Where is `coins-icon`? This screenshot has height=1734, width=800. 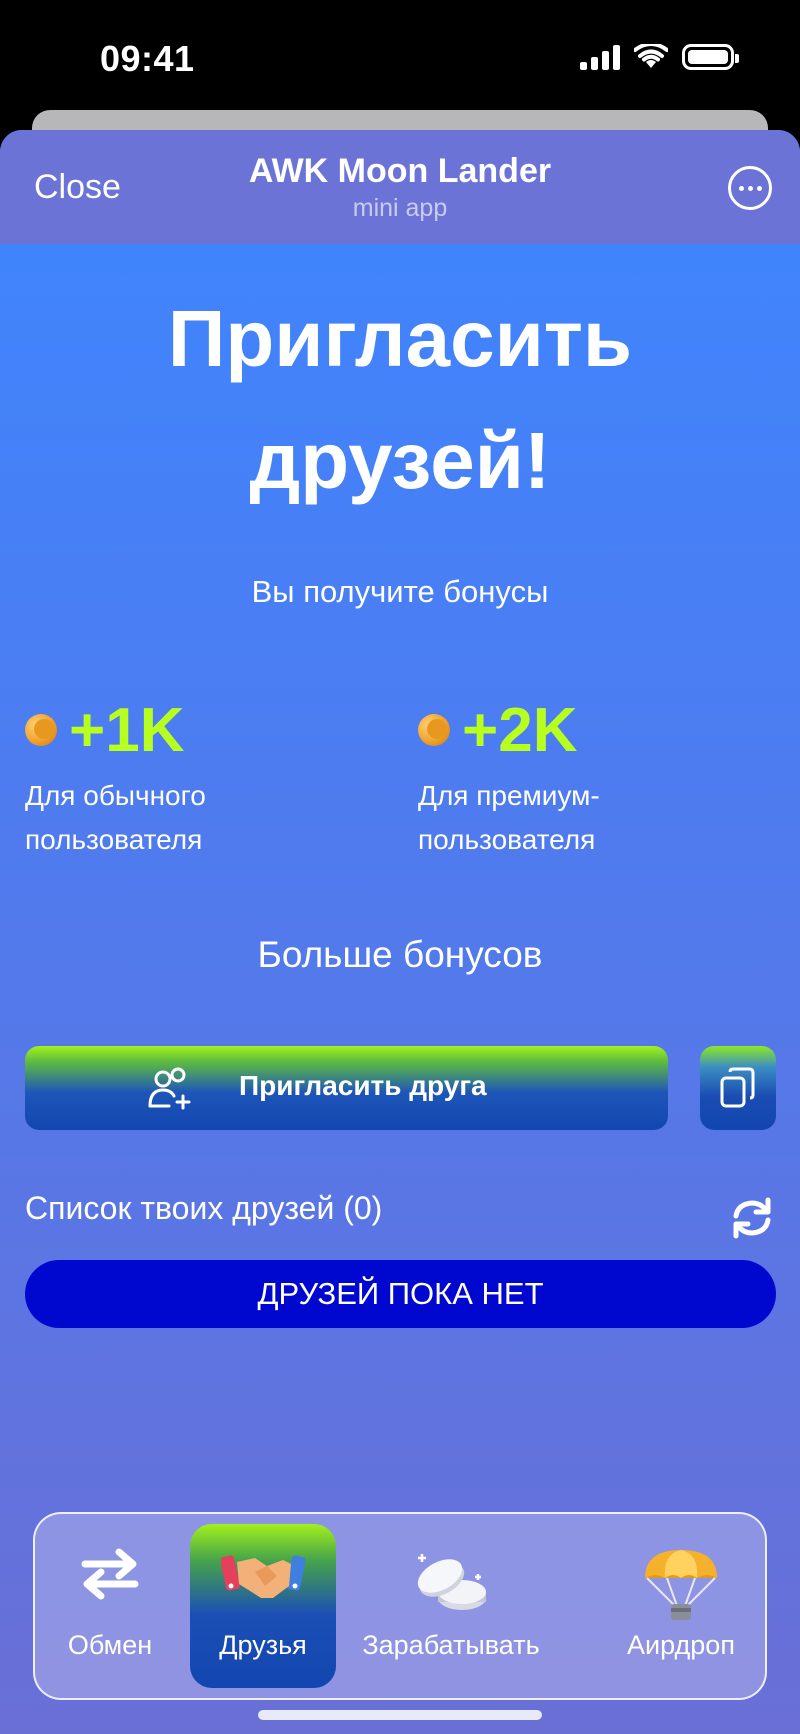 coins-icon is located at coordinates (451, 1582).